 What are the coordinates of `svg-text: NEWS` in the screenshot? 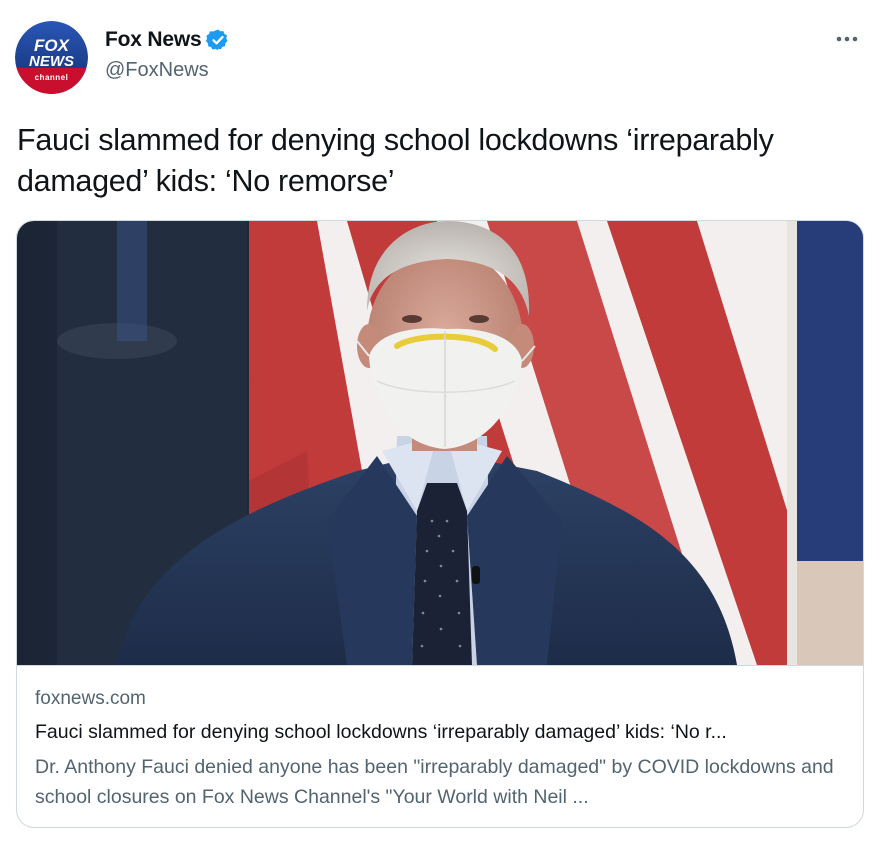 It's located at (51, 61).